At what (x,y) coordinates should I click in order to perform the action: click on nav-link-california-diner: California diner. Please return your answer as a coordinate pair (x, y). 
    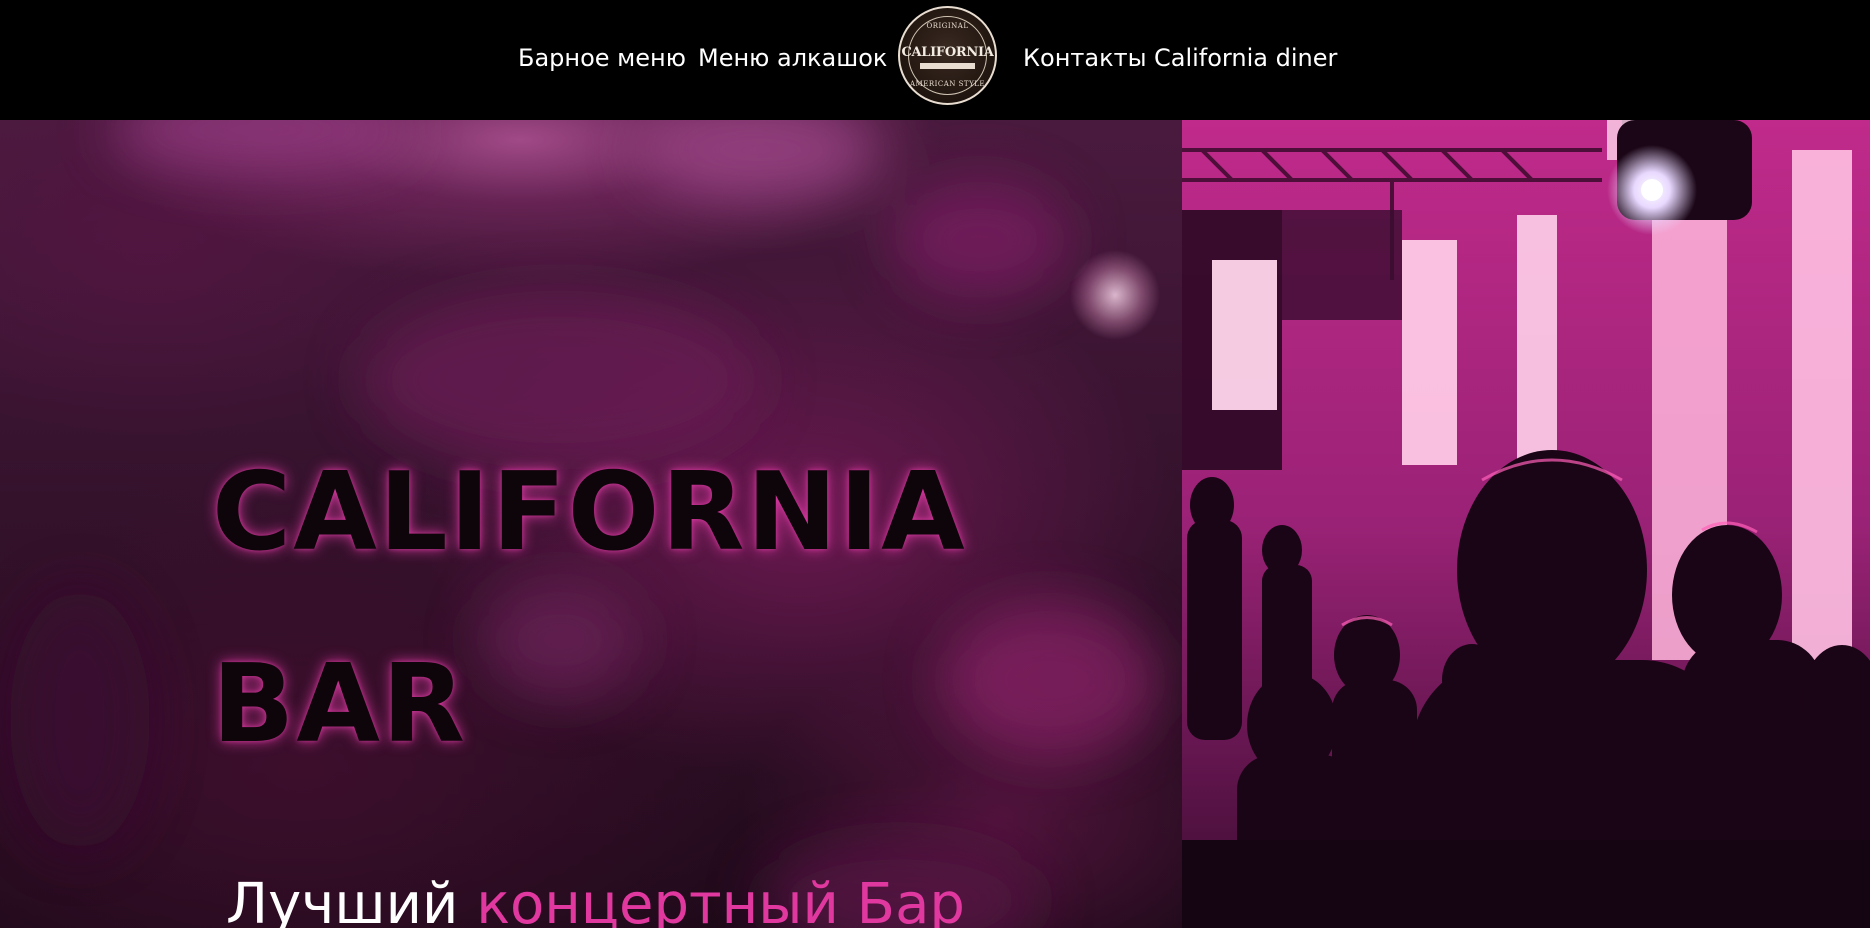
    Looking at the image, I should click on (1245, 58).